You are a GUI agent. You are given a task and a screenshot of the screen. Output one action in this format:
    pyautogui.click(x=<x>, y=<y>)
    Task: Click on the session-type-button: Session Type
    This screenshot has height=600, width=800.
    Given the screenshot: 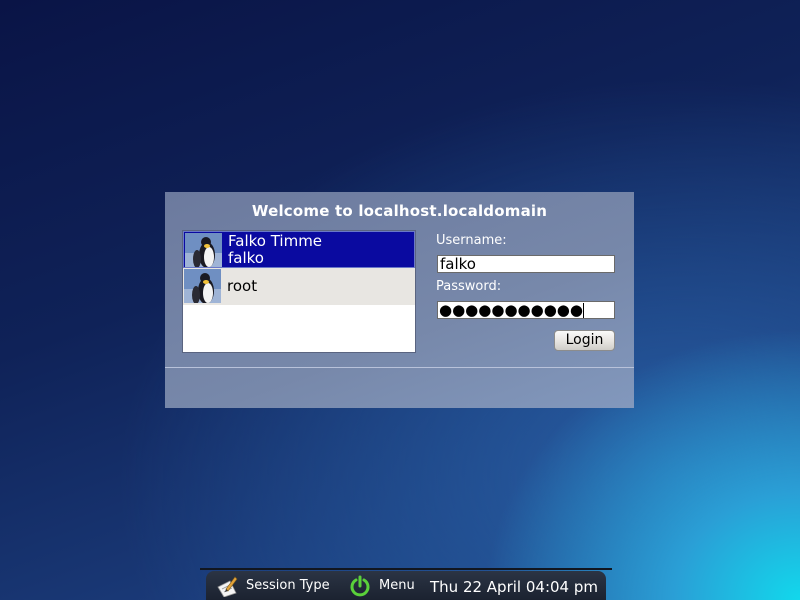 What is the action you would take?
    pyautogui.click(x=273, y=585)
    